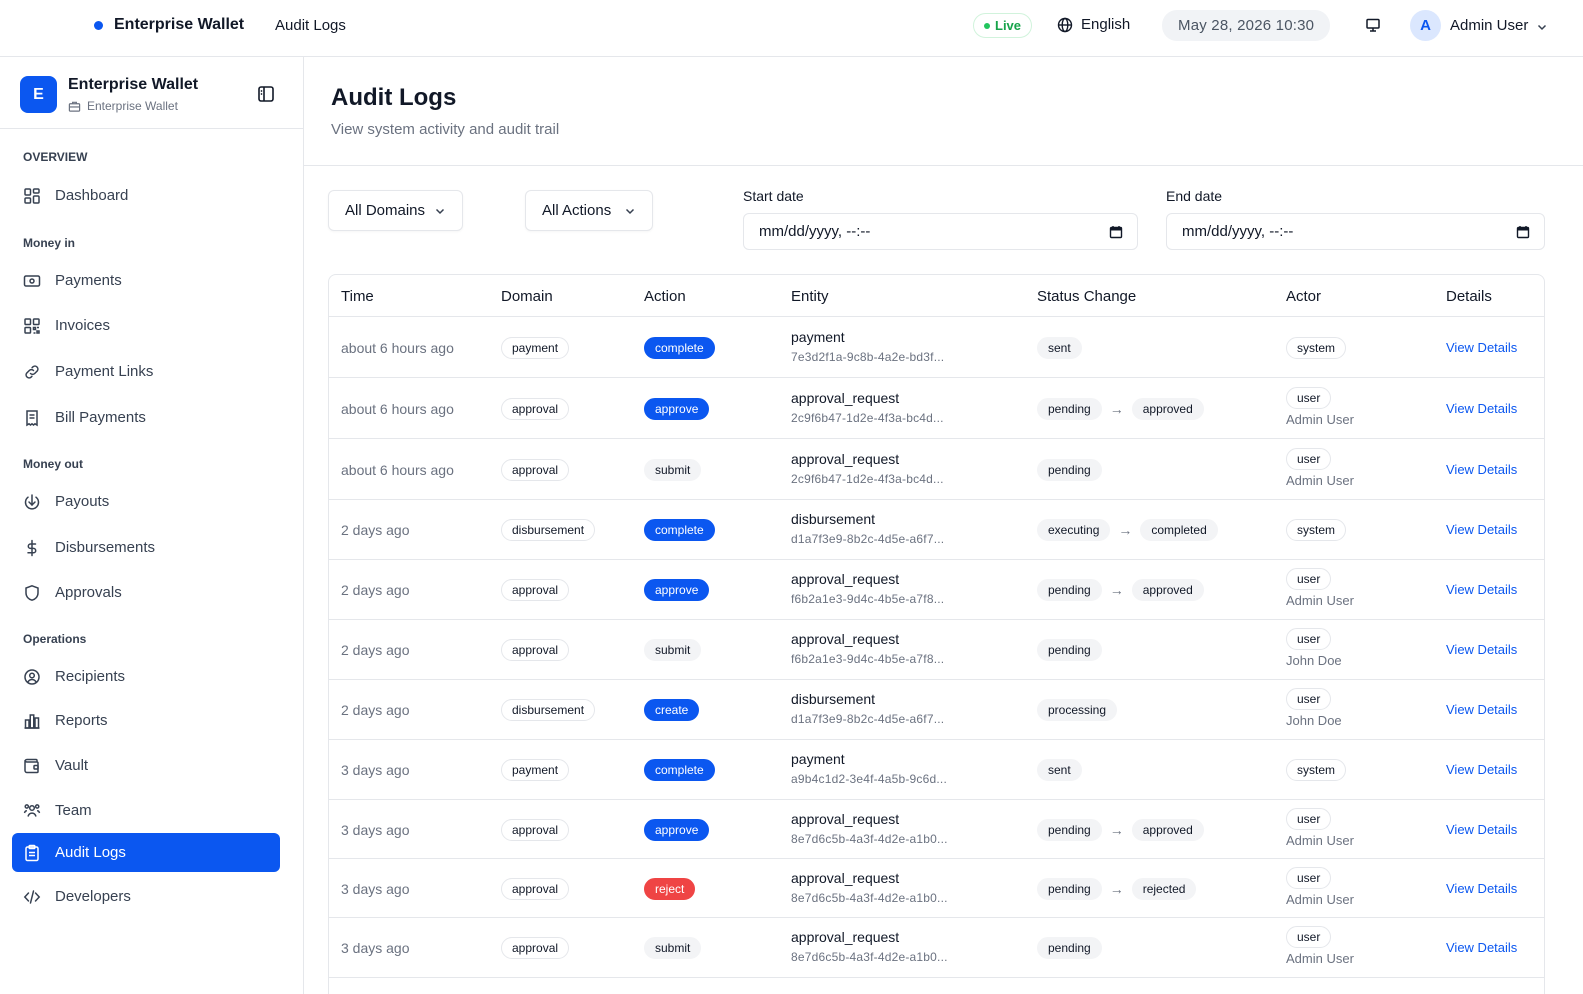 Image resolution: width=1583 pixels, height=994 pixels. I want to click on sidebar-item-payments: Payments, so click(146, 280).